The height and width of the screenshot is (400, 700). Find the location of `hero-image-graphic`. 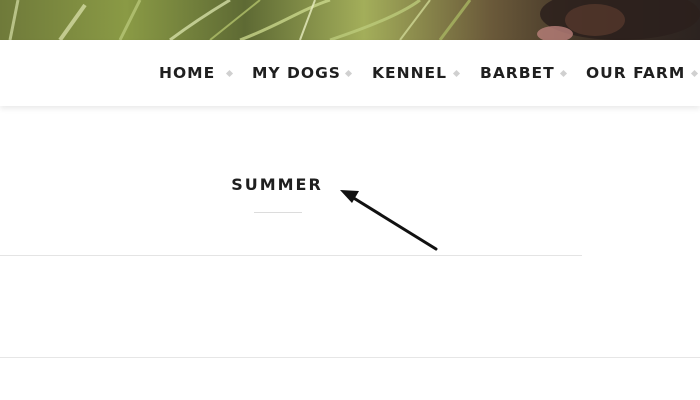

hero-image-graphic is located at coordinates (354, 20).